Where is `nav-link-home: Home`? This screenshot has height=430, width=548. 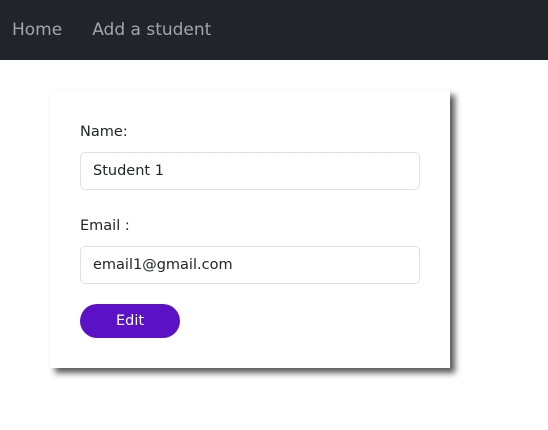 nav-link-home: Home is located at coordinates (37, 30).